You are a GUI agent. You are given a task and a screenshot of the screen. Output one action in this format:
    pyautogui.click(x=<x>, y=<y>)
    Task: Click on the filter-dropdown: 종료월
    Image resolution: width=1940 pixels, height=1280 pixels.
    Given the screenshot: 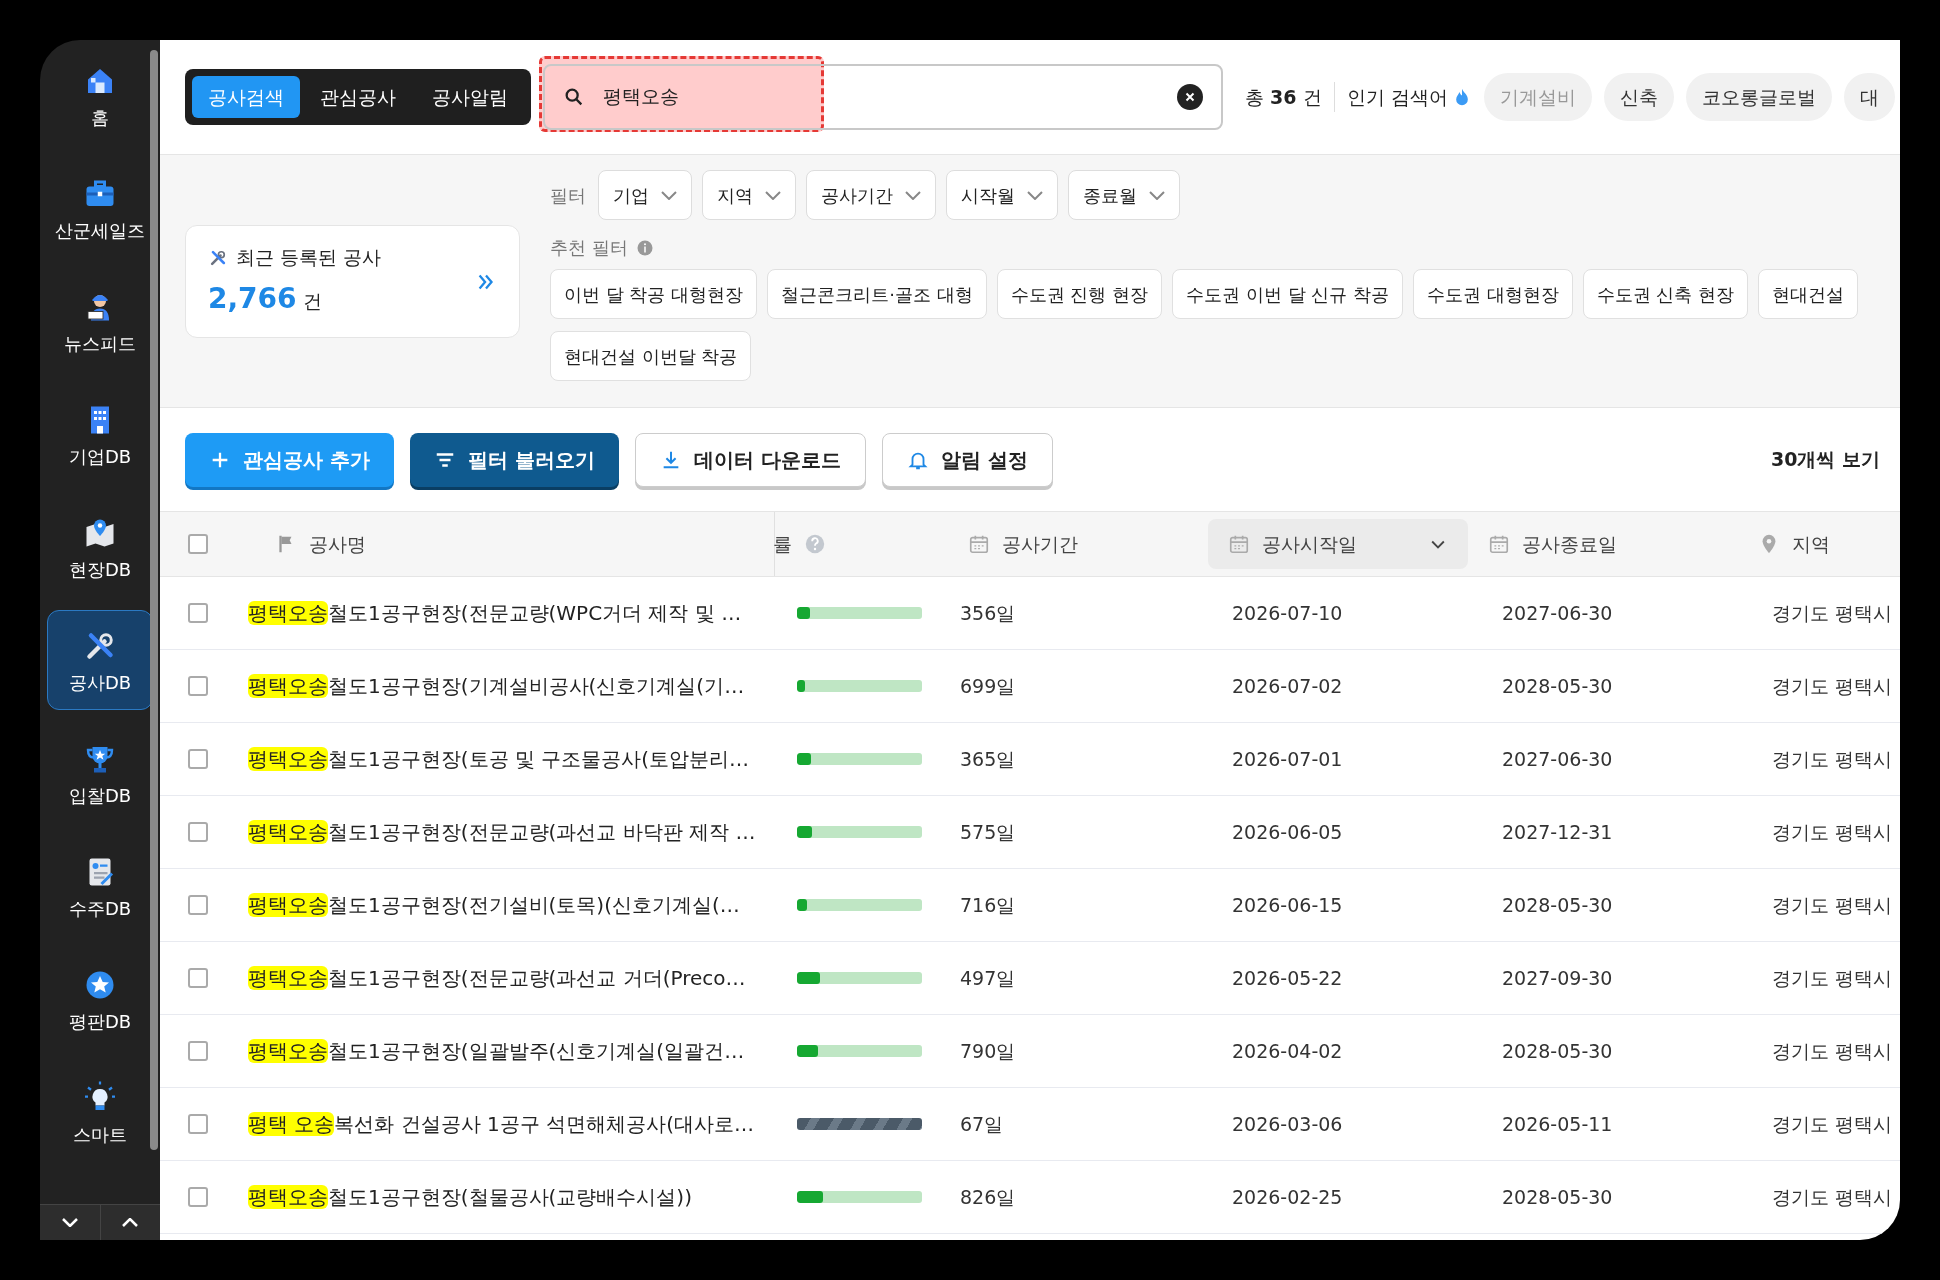 What is the action you would take?
    pyautogui.click(x=1124, y=195)
    